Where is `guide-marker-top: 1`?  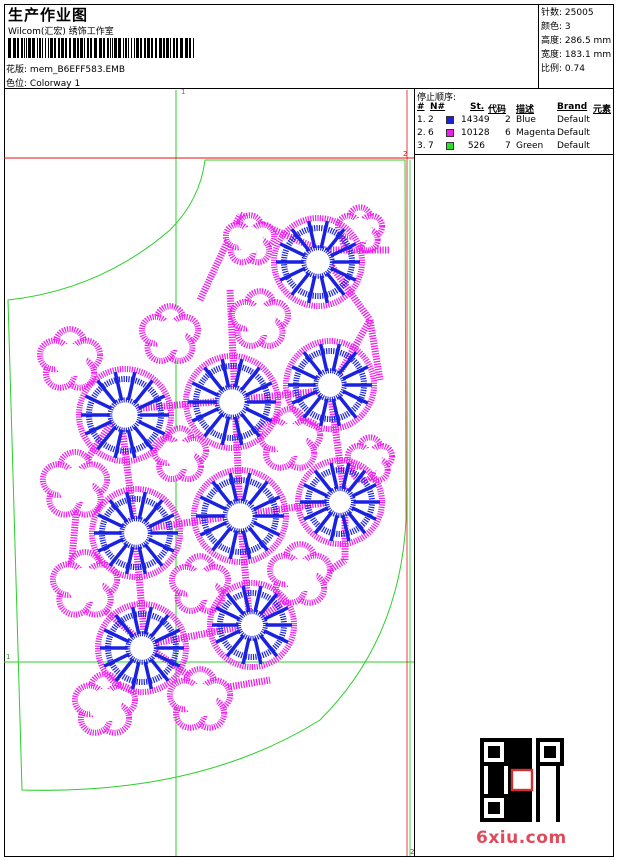
guide-marker-top: 1 is located at coordinates (183, 92).